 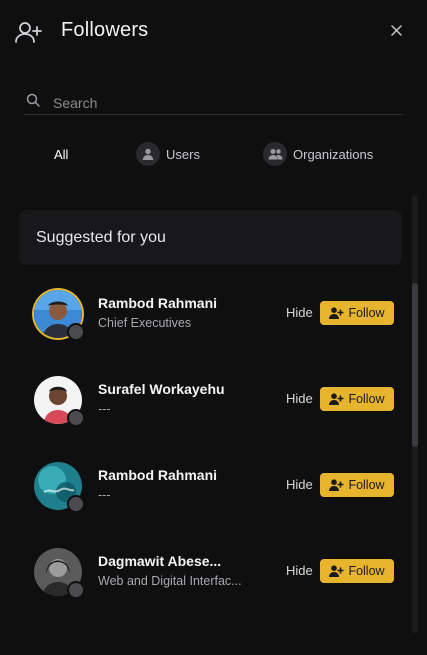 I want to click on tab-label: All, so click(x=61, y=154).